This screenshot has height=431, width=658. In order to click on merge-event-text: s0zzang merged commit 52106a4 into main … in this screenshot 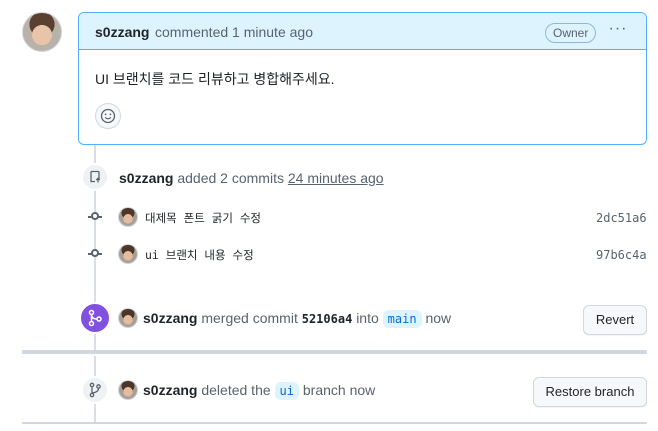, I will do `click(297, 319)`.